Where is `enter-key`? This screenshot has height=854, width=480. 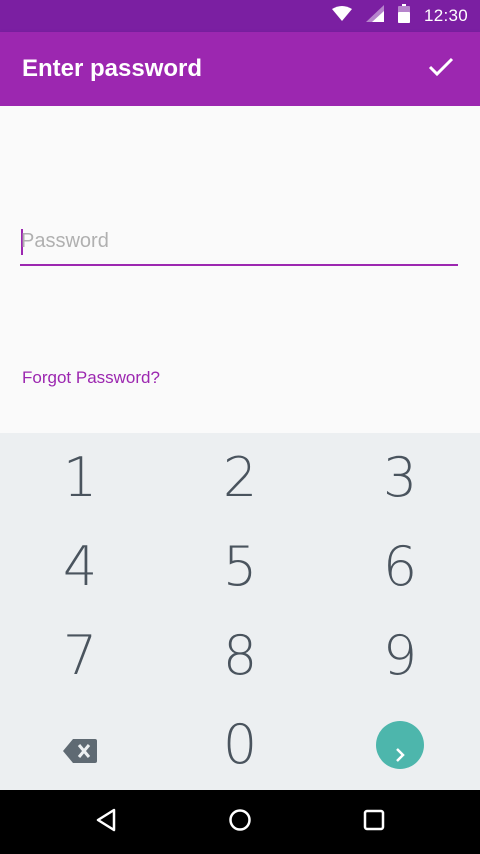
enter-key is located at coordinates (400, 744).